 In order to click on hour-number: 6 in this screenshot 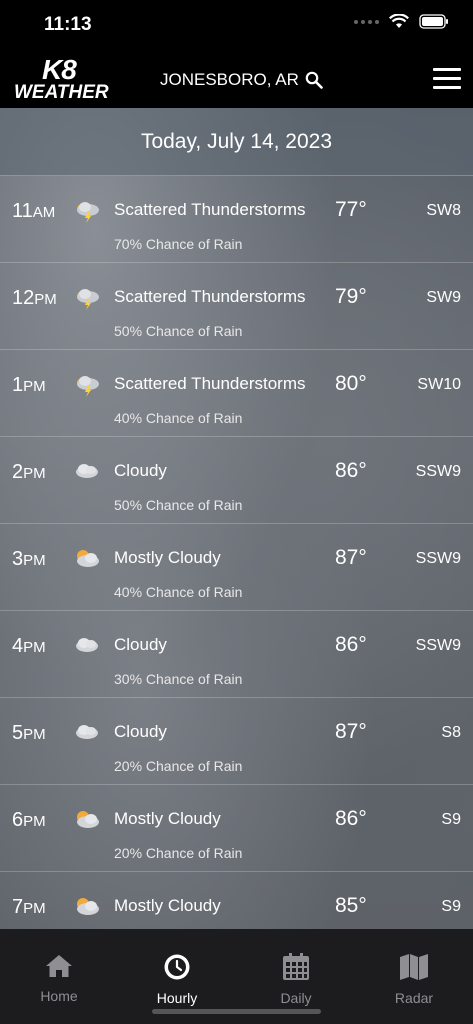, I will do `click(18, 820)`.